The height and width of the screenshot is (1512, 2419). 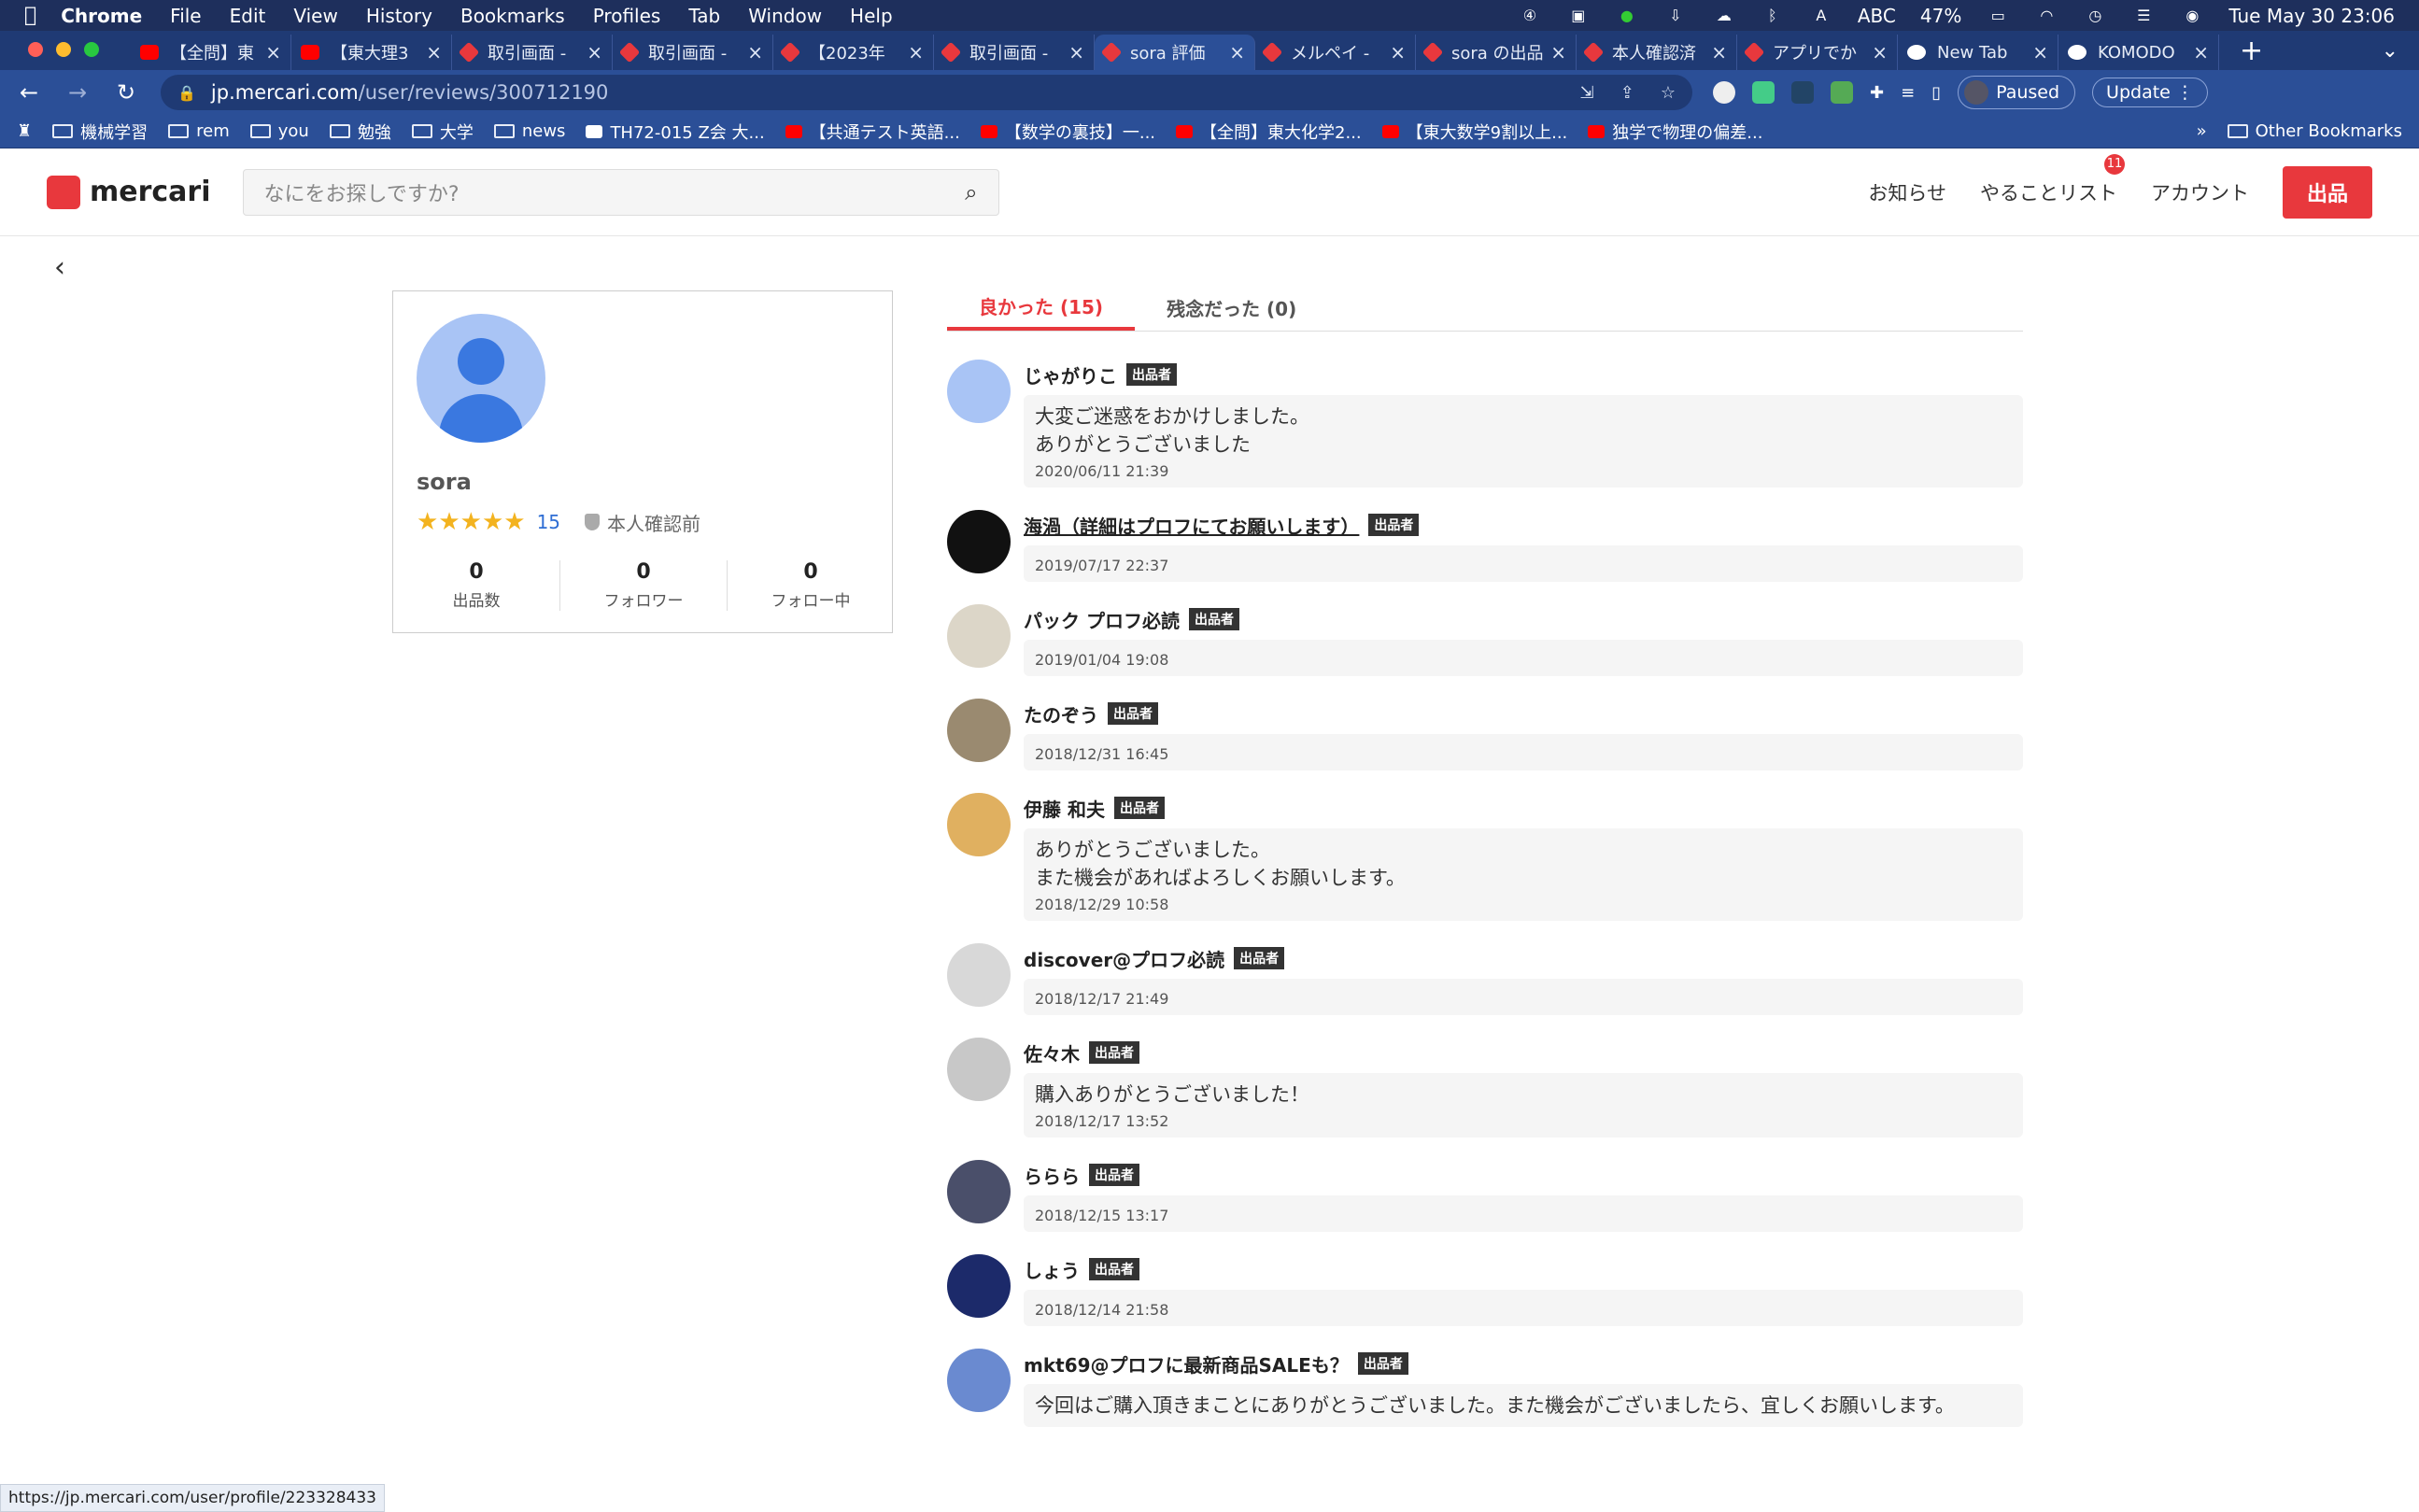 I want to click on menu-edit: Edit, so click(x=248, y=16).